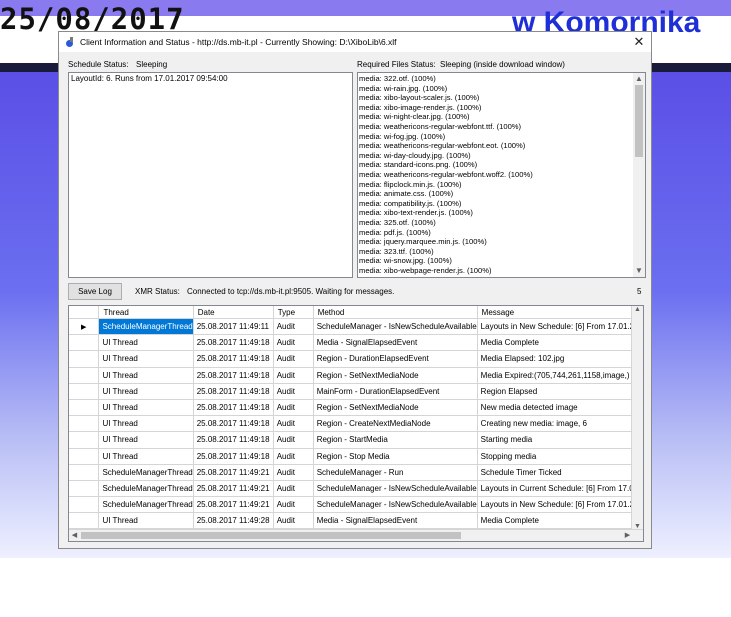  I want to click on close-icon: ✕, so click(639, 42).